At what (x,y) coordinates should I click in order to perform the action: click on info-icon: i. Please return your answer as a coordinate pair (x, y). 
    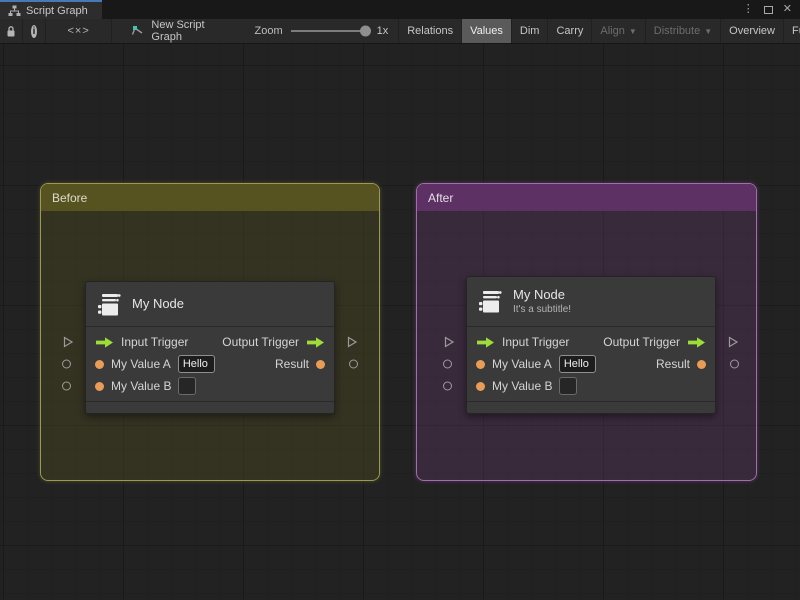
    Looking at the image, I should click on (34, 31).